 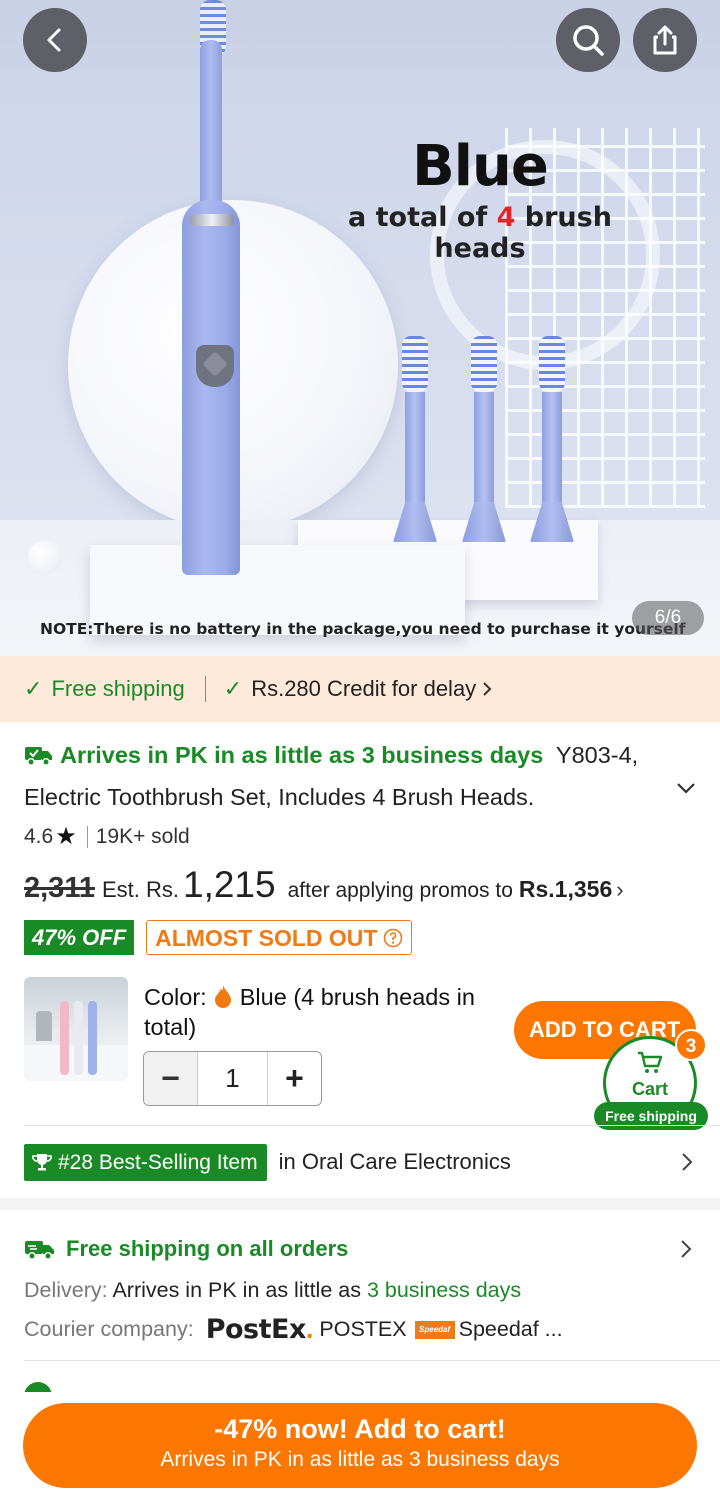 What do you see at coordinates (59, 888) in the screenshot?
I see `original-price: 2,311` at bounding box center [59, 888].